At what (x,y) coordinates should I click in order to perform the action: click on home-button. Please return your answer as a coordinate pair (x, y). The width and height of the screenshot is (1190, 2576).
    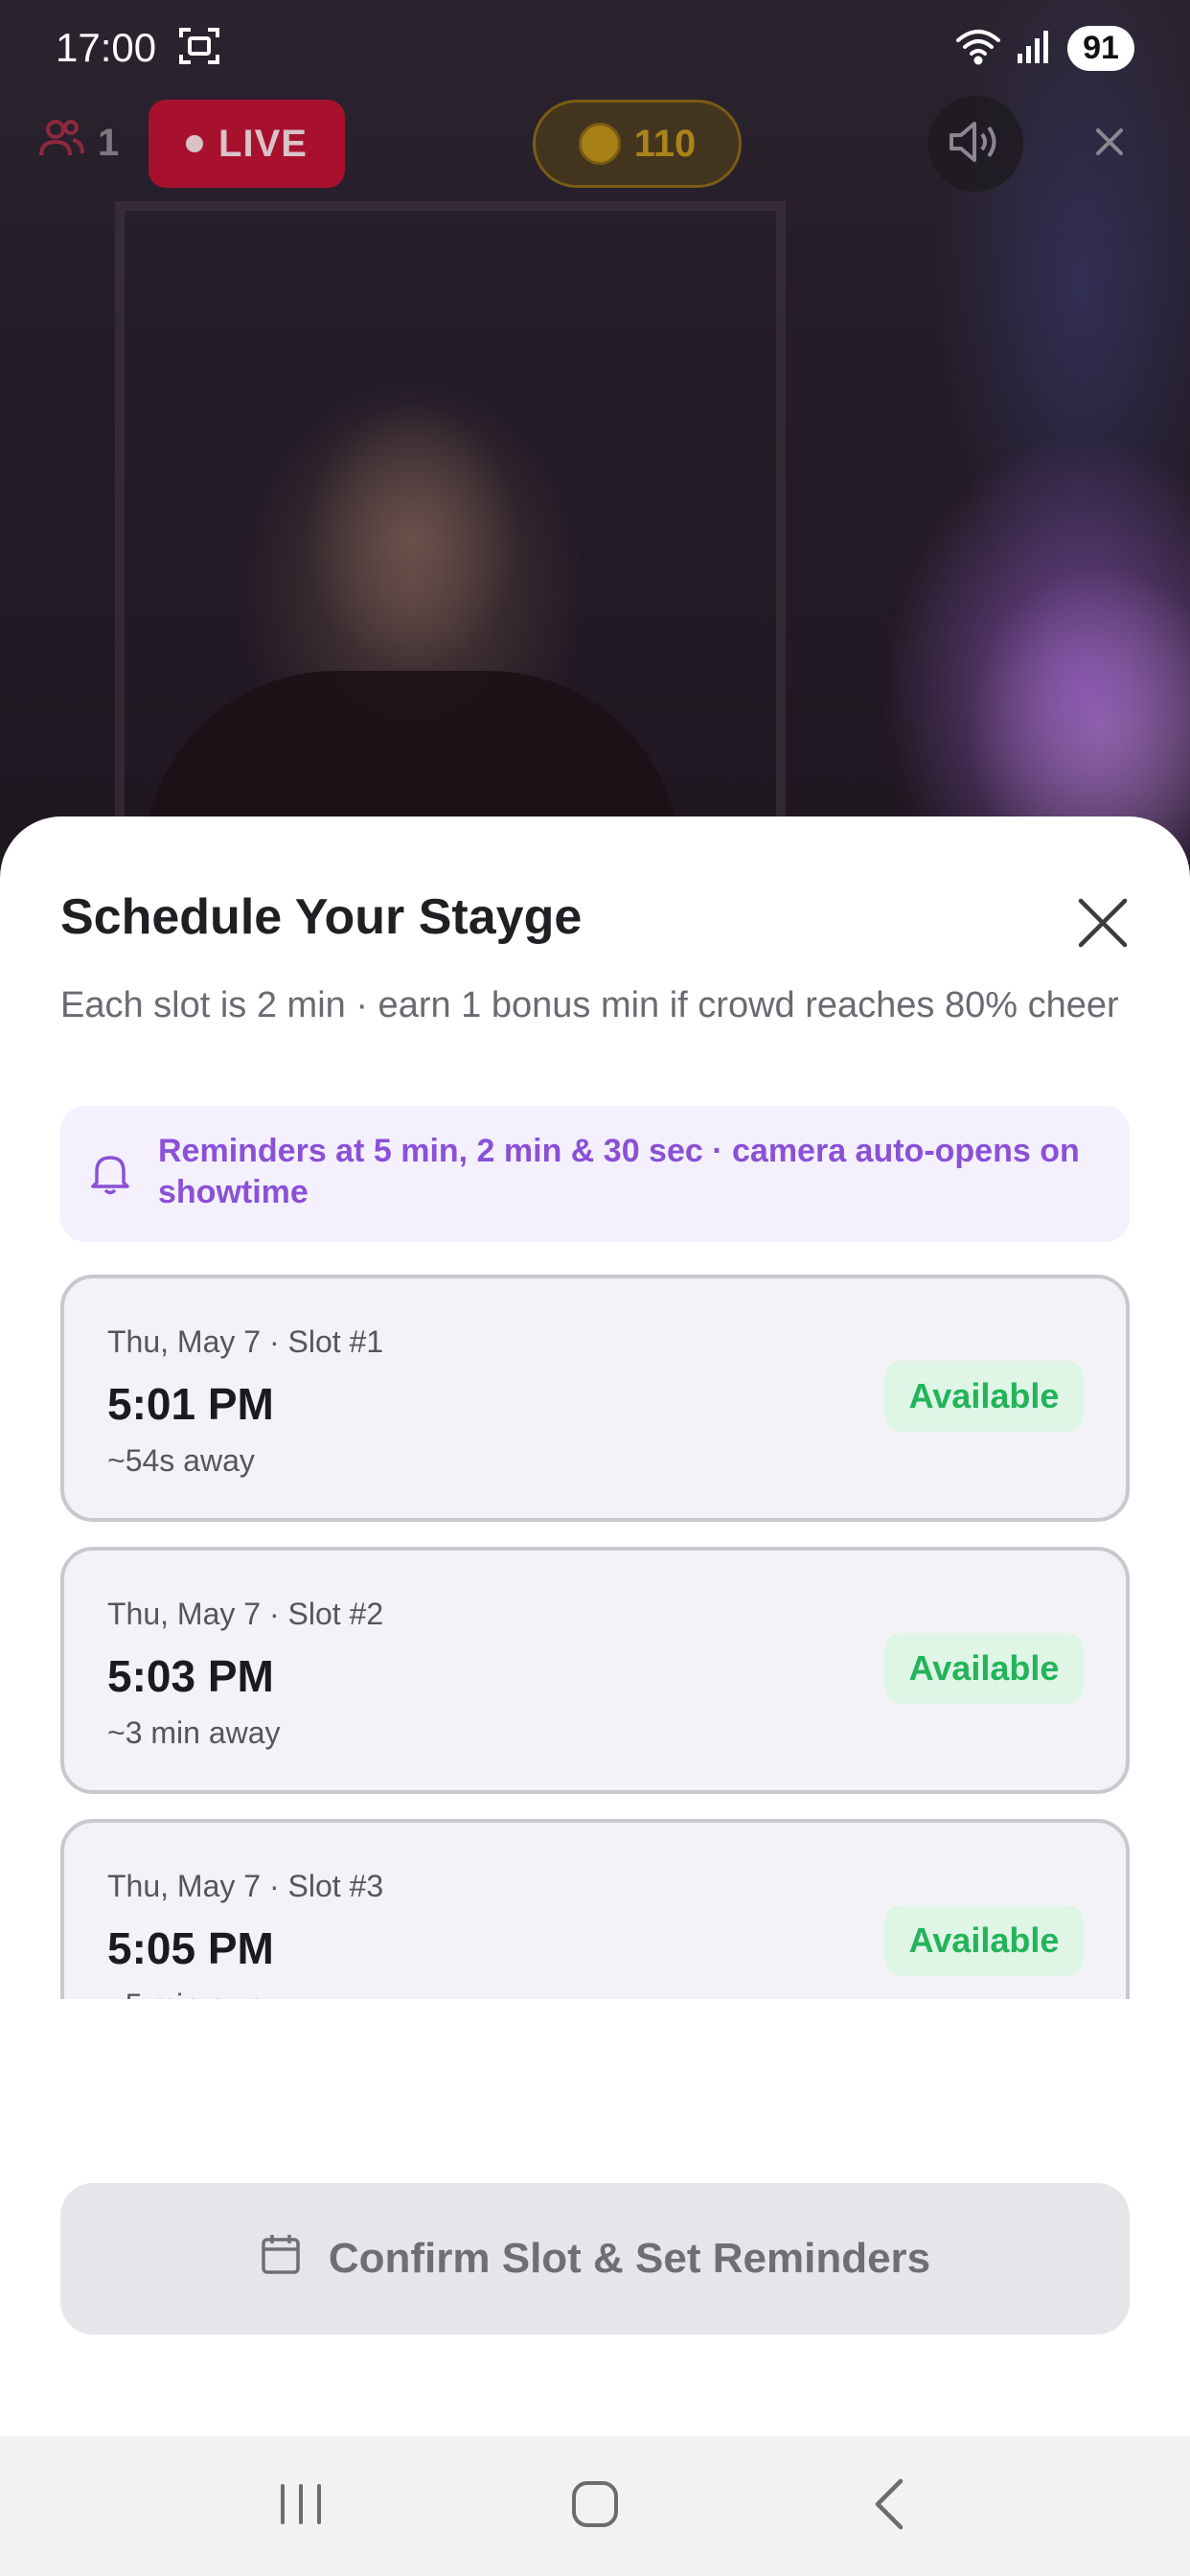
    Looking at the image, I should click on (595, 2506).